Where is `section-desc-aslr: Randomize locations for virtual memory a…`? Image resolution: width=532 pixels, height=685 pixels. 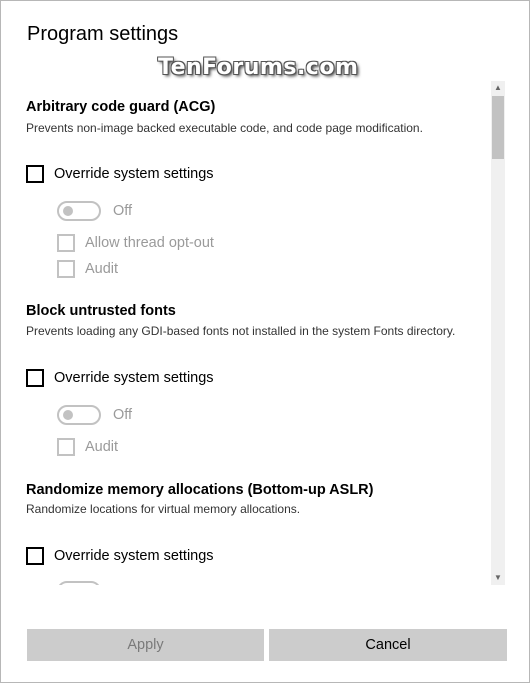 section-desc-aslr: Randomize locations for virtual memory a… is located at coordinates (163, 509).